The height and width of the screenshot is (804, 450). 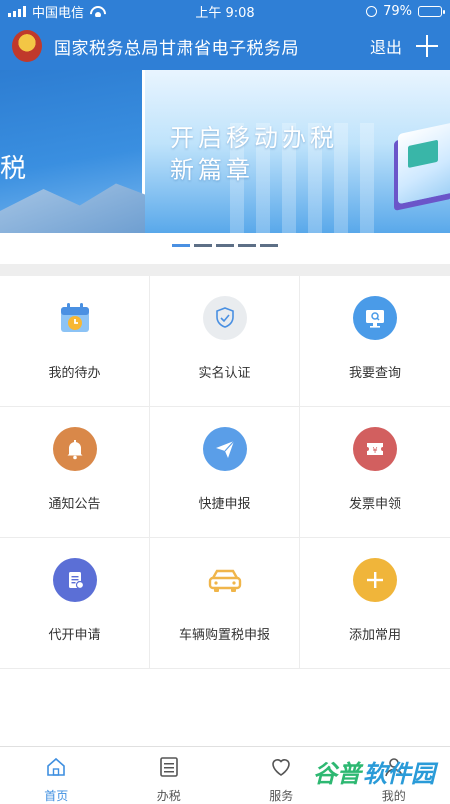 What do you see at coordinates (281, 795) in the screenshot?
I see `tab-label: 服务` at bounding box center [281, 795].